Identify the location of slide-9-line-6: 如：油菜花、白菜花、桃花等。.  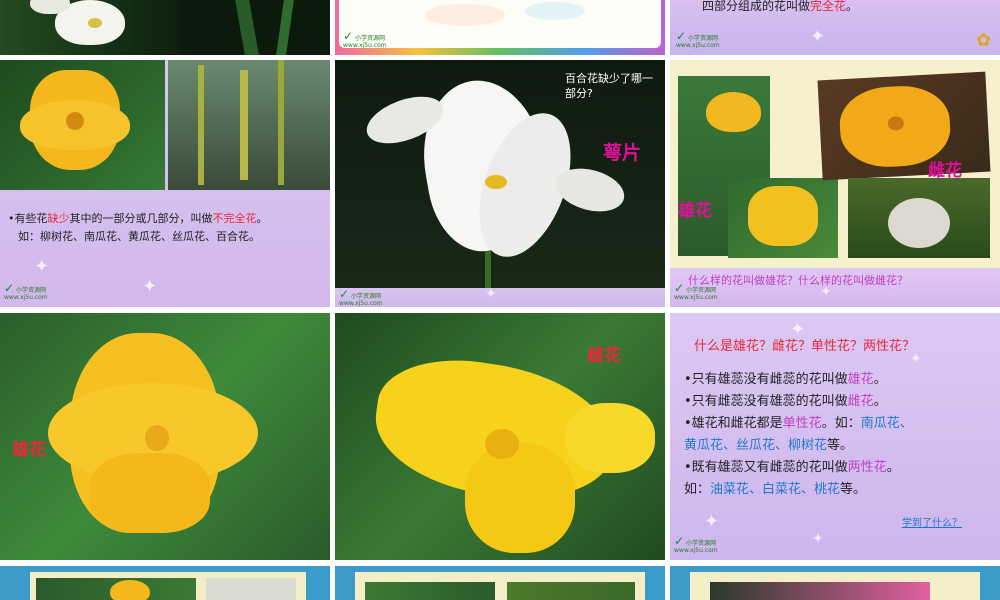
(775, 489).